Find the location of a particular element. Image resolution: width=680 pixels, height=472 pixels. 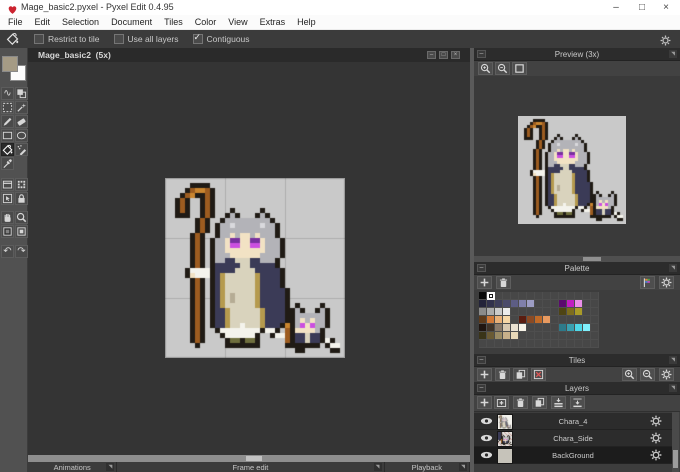

tool-swap-button is located at coordinates (21, 93).